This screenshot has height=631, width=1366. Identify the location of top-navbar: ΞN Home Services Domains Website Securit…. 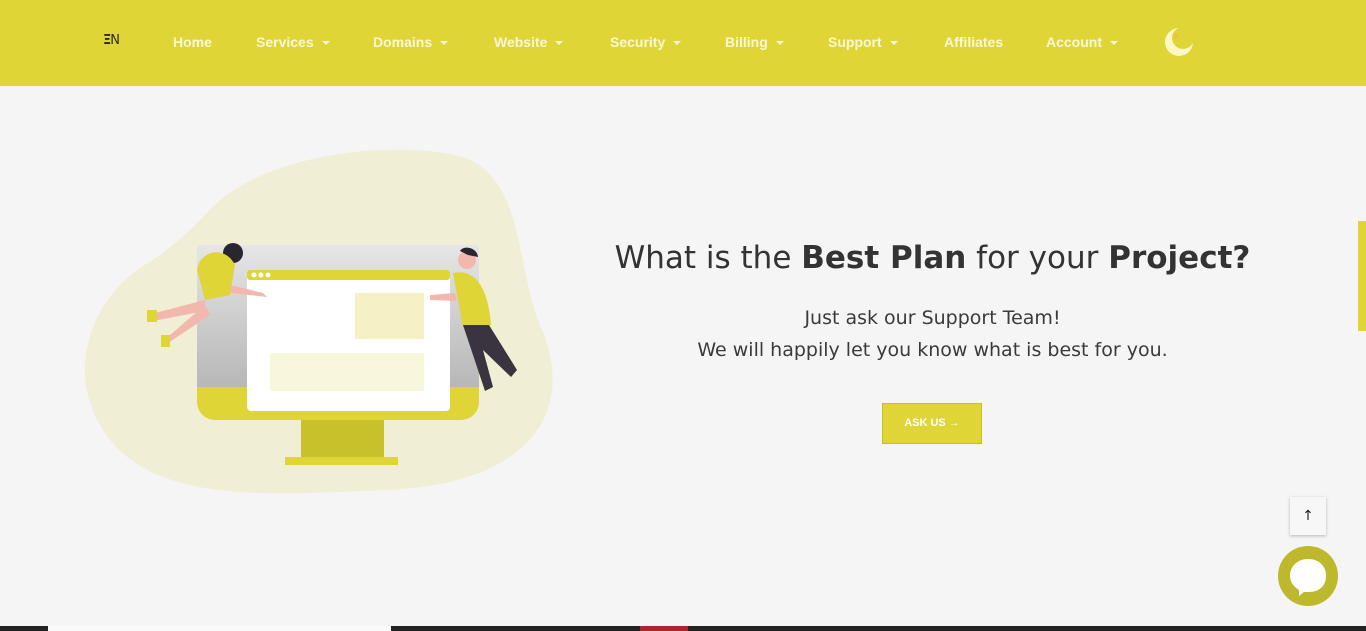
(683, 43).